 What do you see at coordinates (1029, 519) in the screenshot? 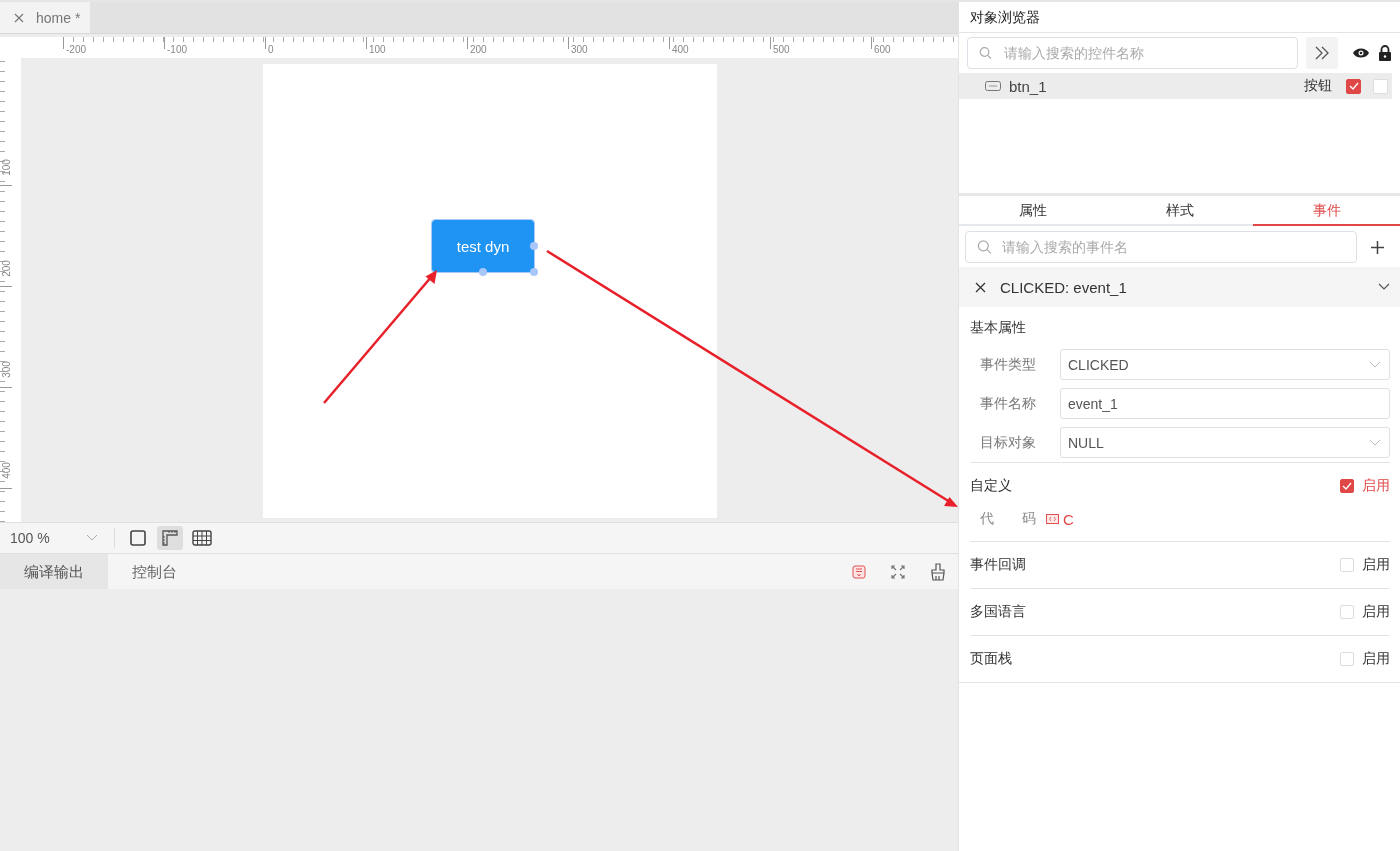
I see `field-label: 码` at bounding box center [1029, 519].